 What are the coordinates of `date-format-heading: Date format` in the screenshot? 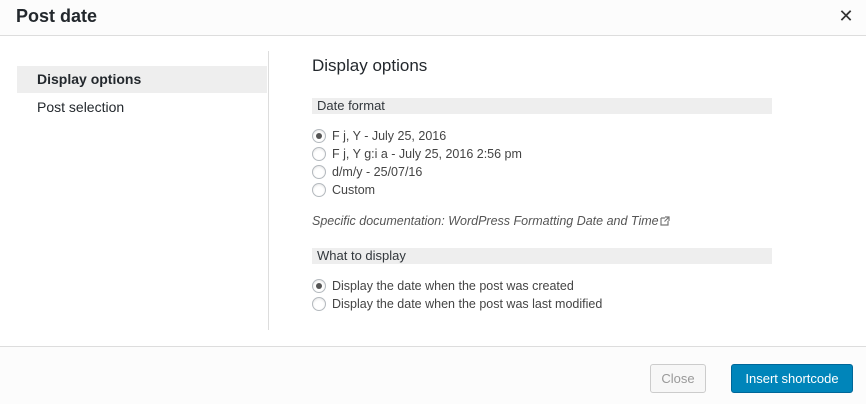 It's located at (542, 106).